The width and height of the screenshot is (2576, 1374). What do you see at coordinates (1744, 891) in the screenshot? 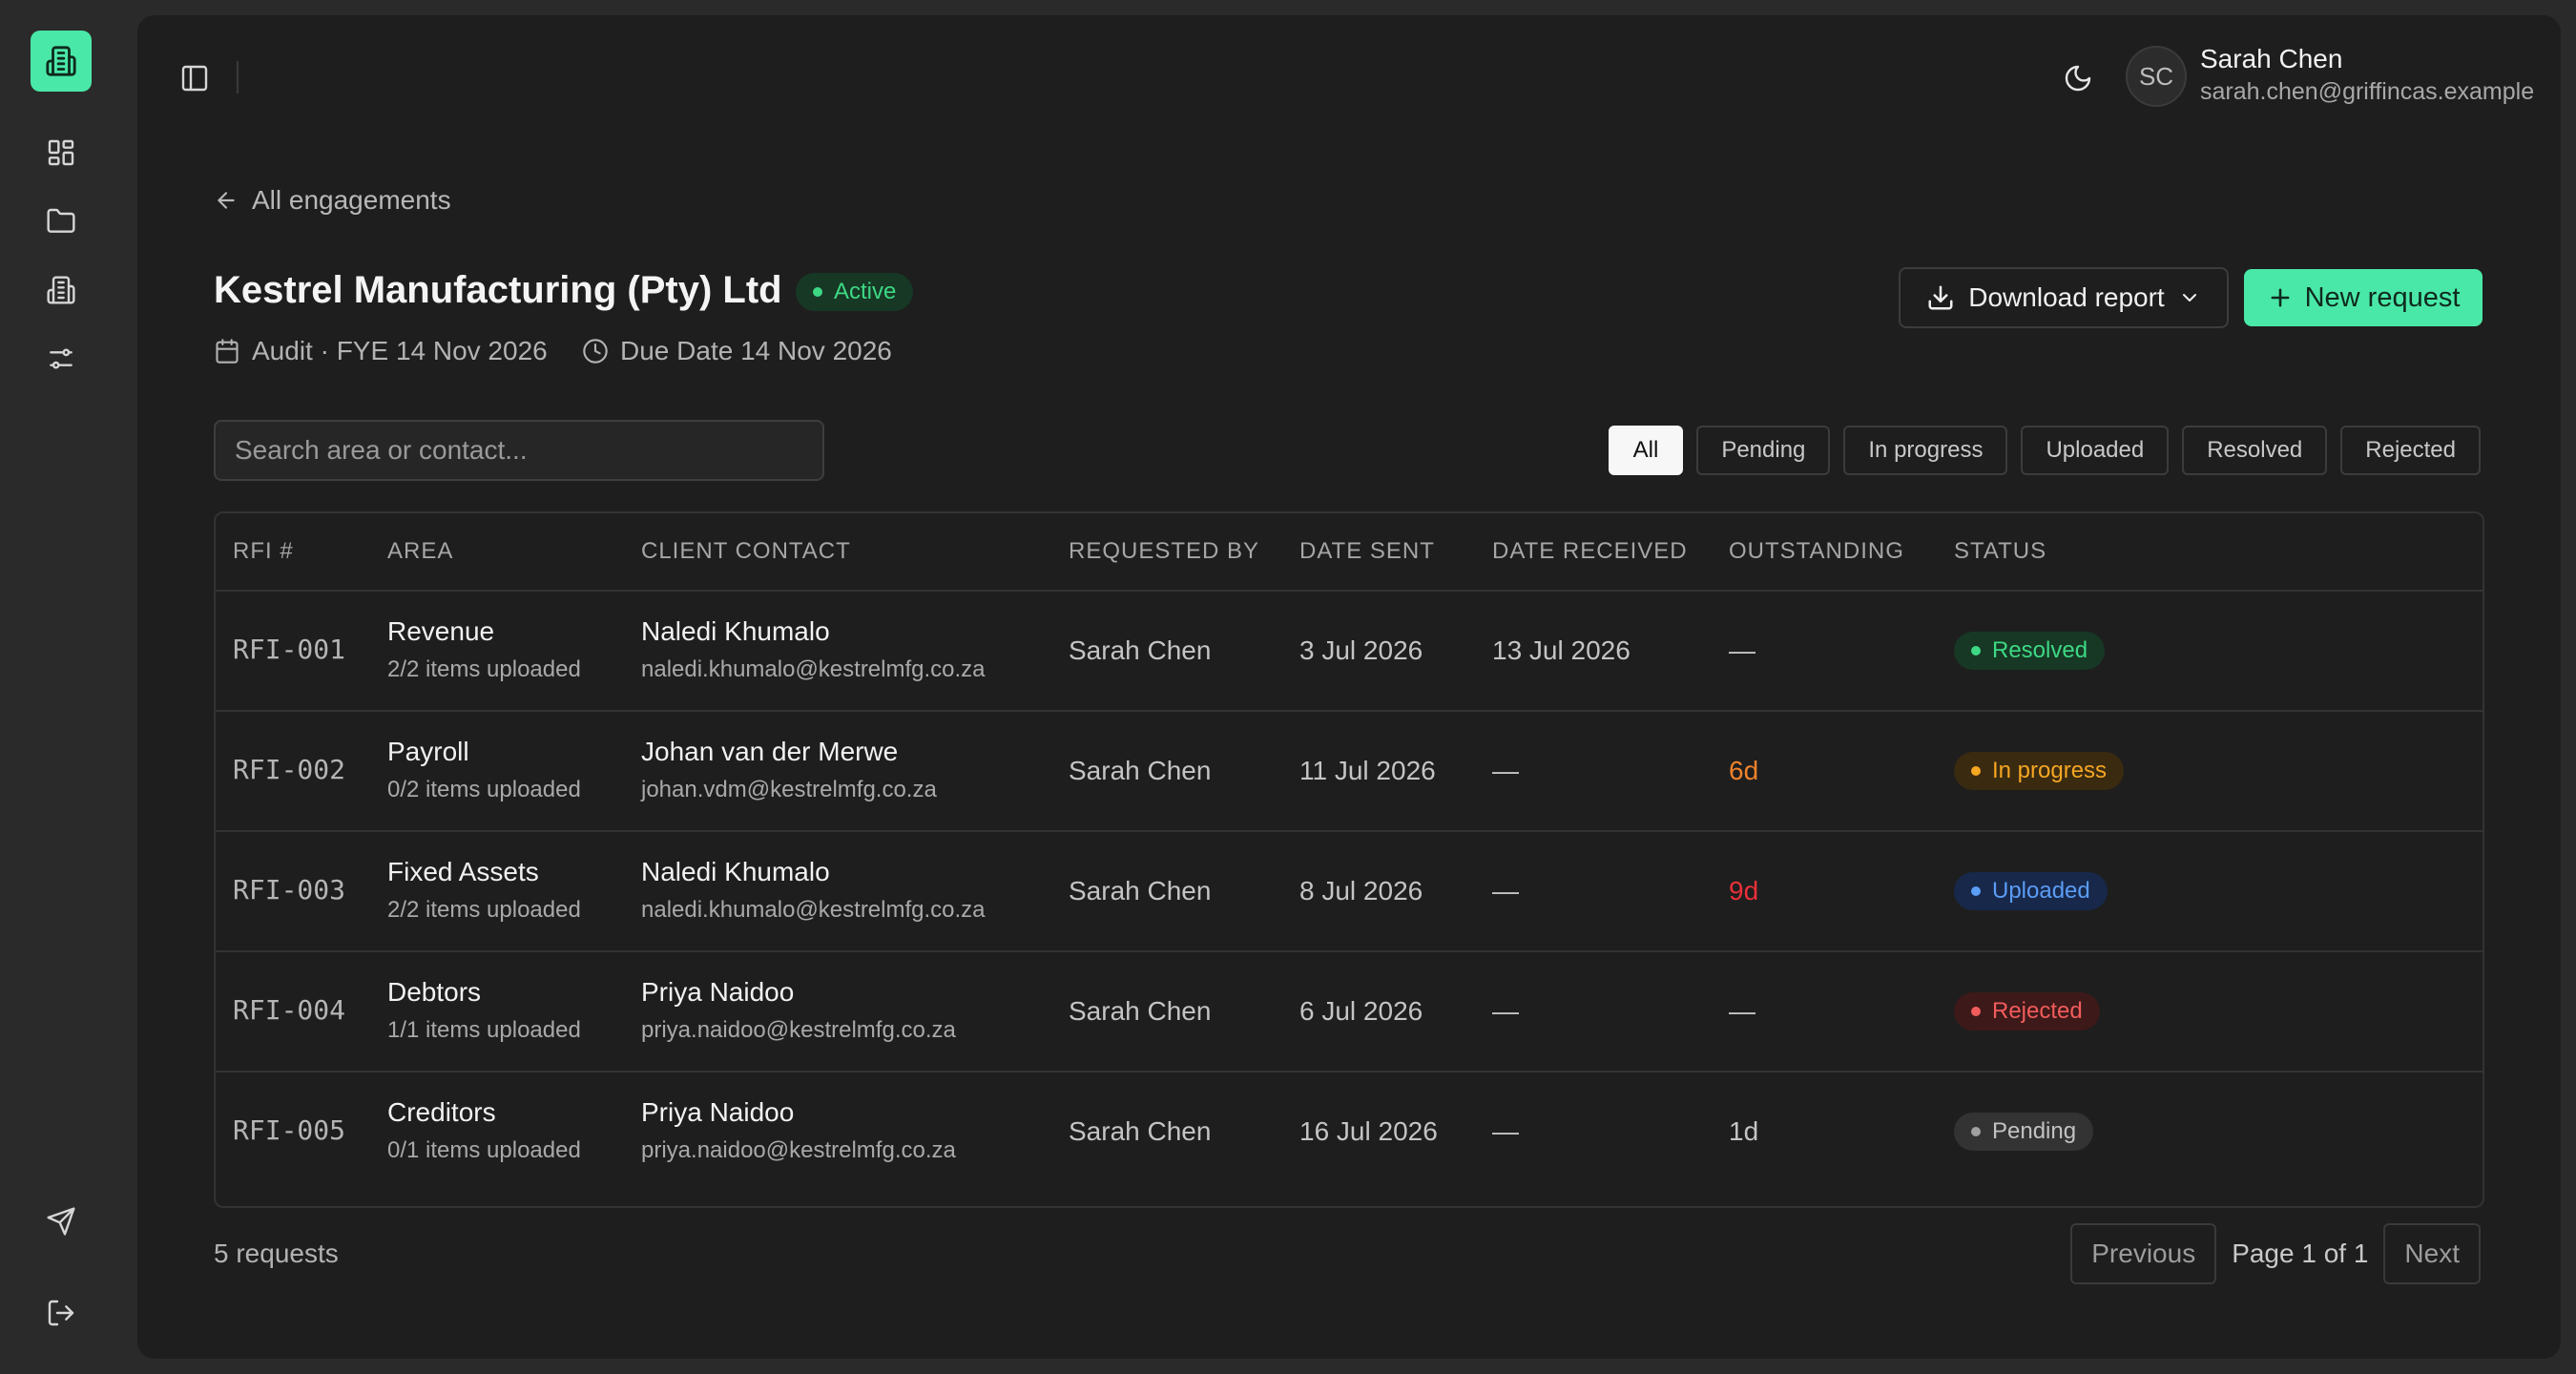
I see `outstanding-days: 9d` at bounding box center [1744, 891].